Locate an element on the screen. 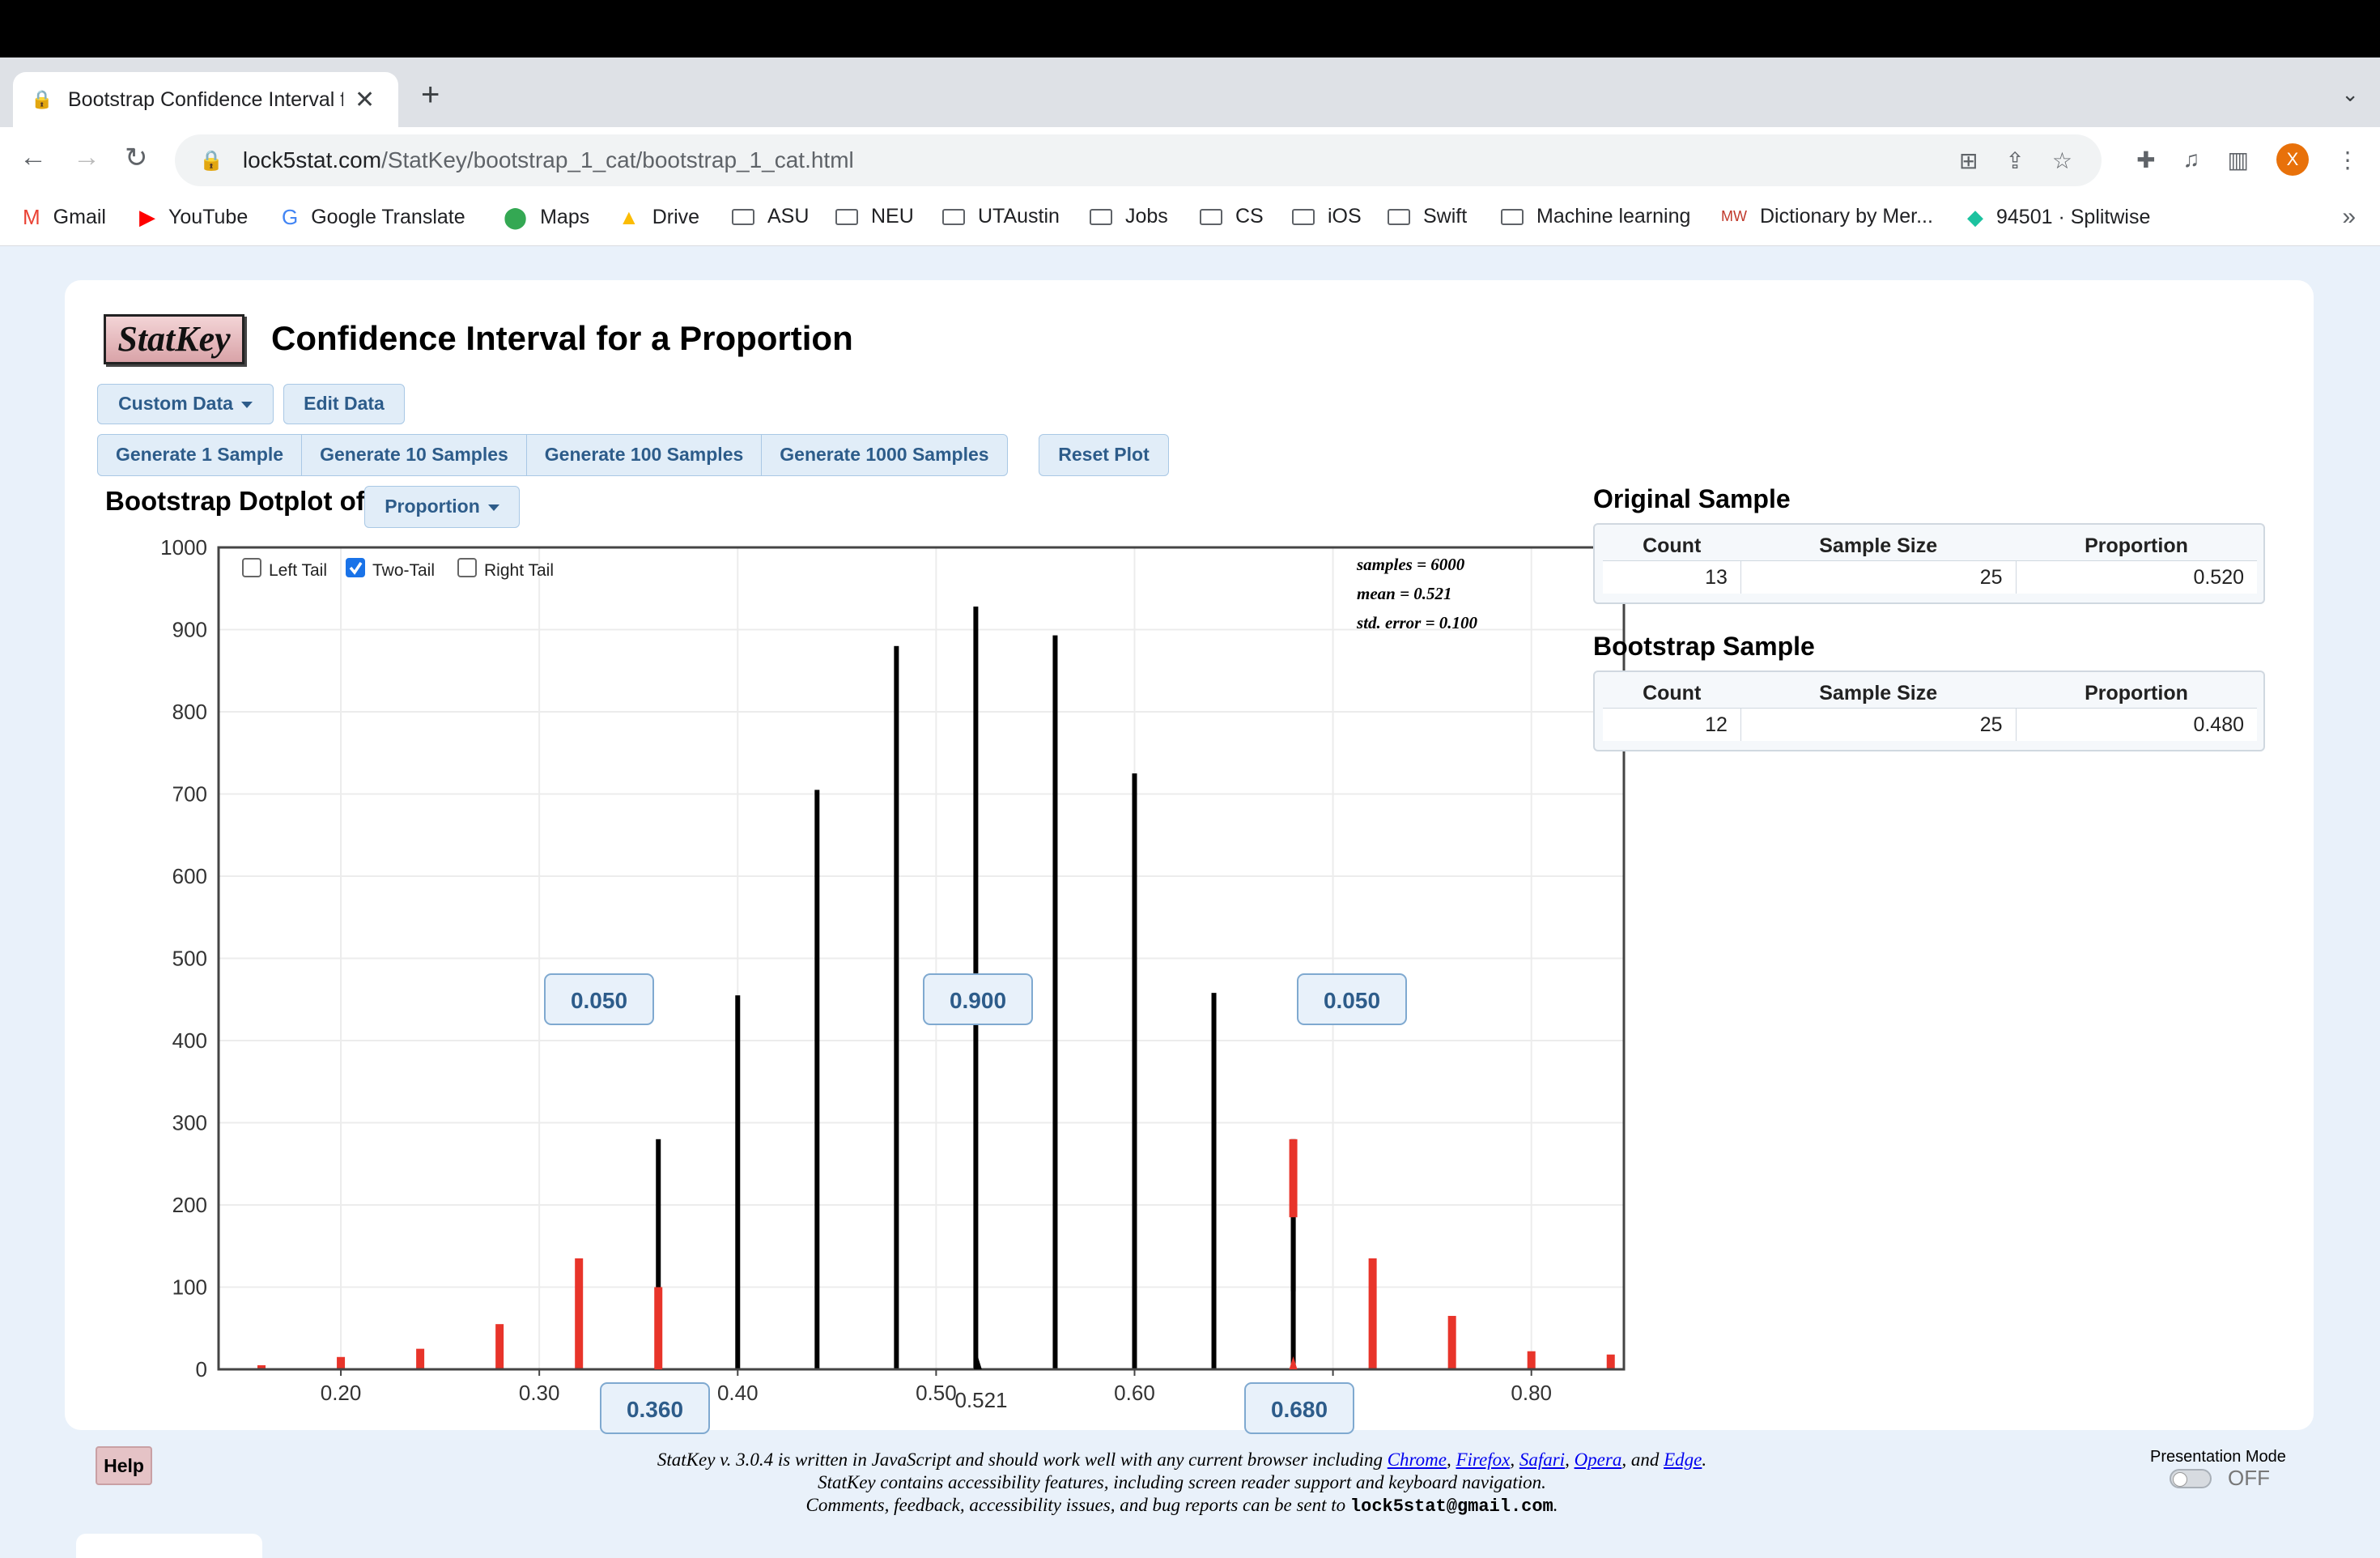 This screenshot has height=1558, width=2380. bootstrap-sample-table: Count Sample Size Proportion 12 25 0.480 is located at coordinates (1929, 710).